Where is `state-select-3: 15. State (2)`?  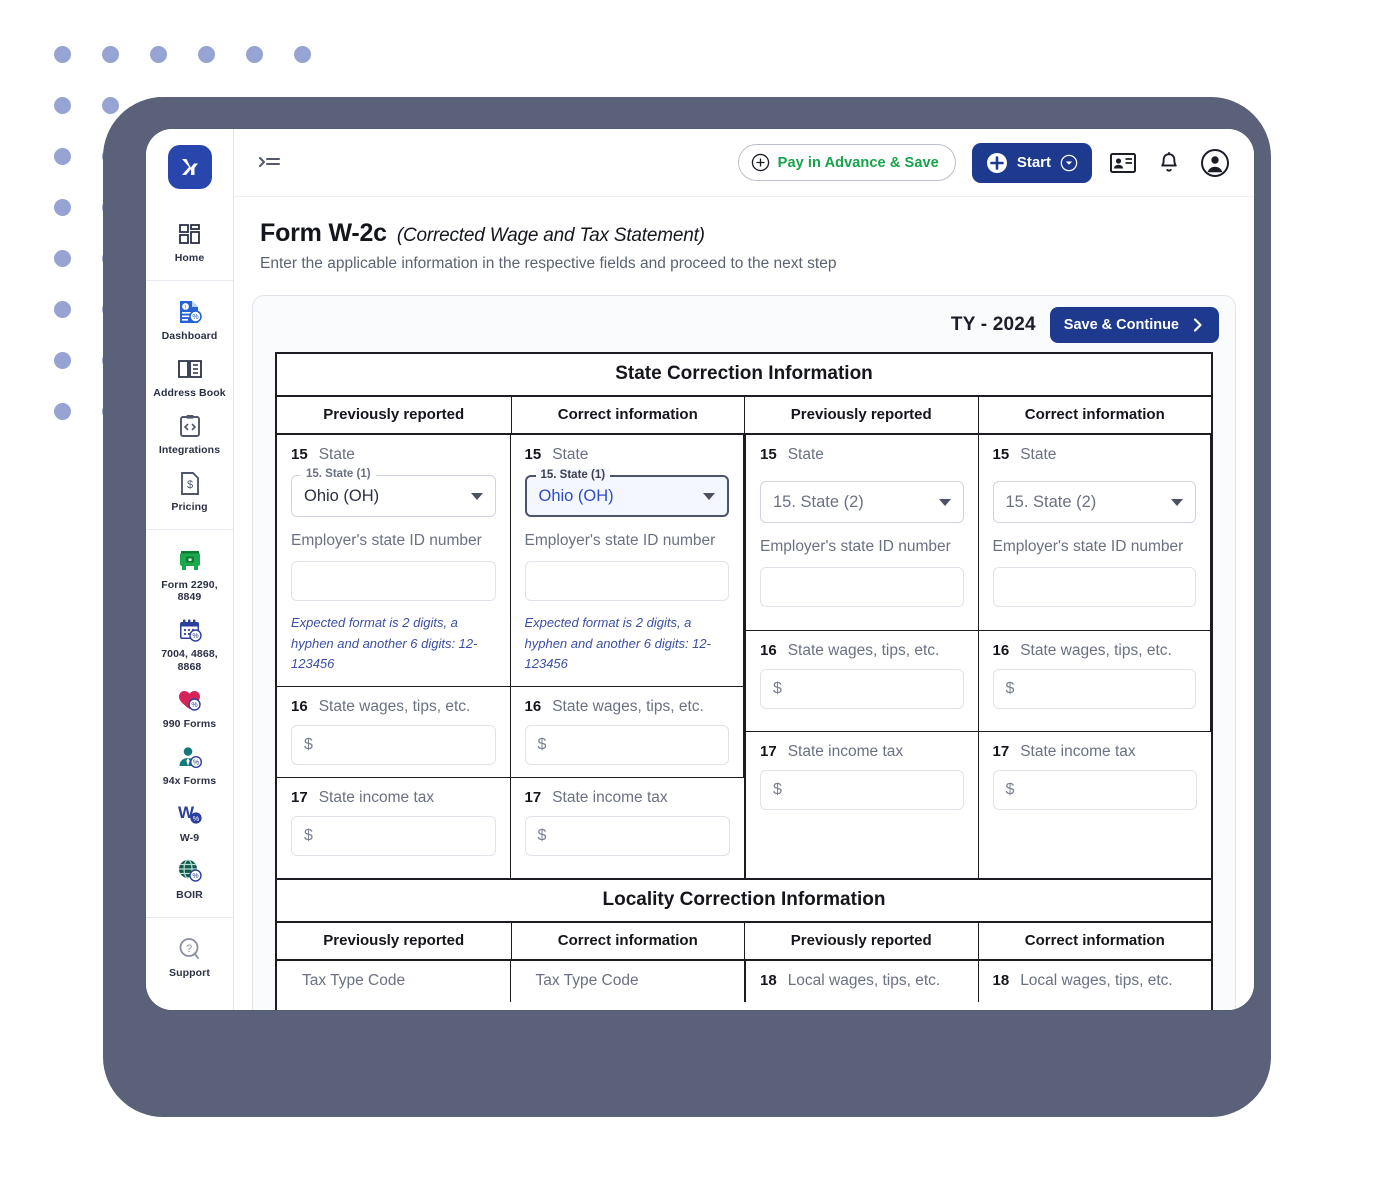
state-select-3: 15. State (2) is located at coordinates (862, 502).